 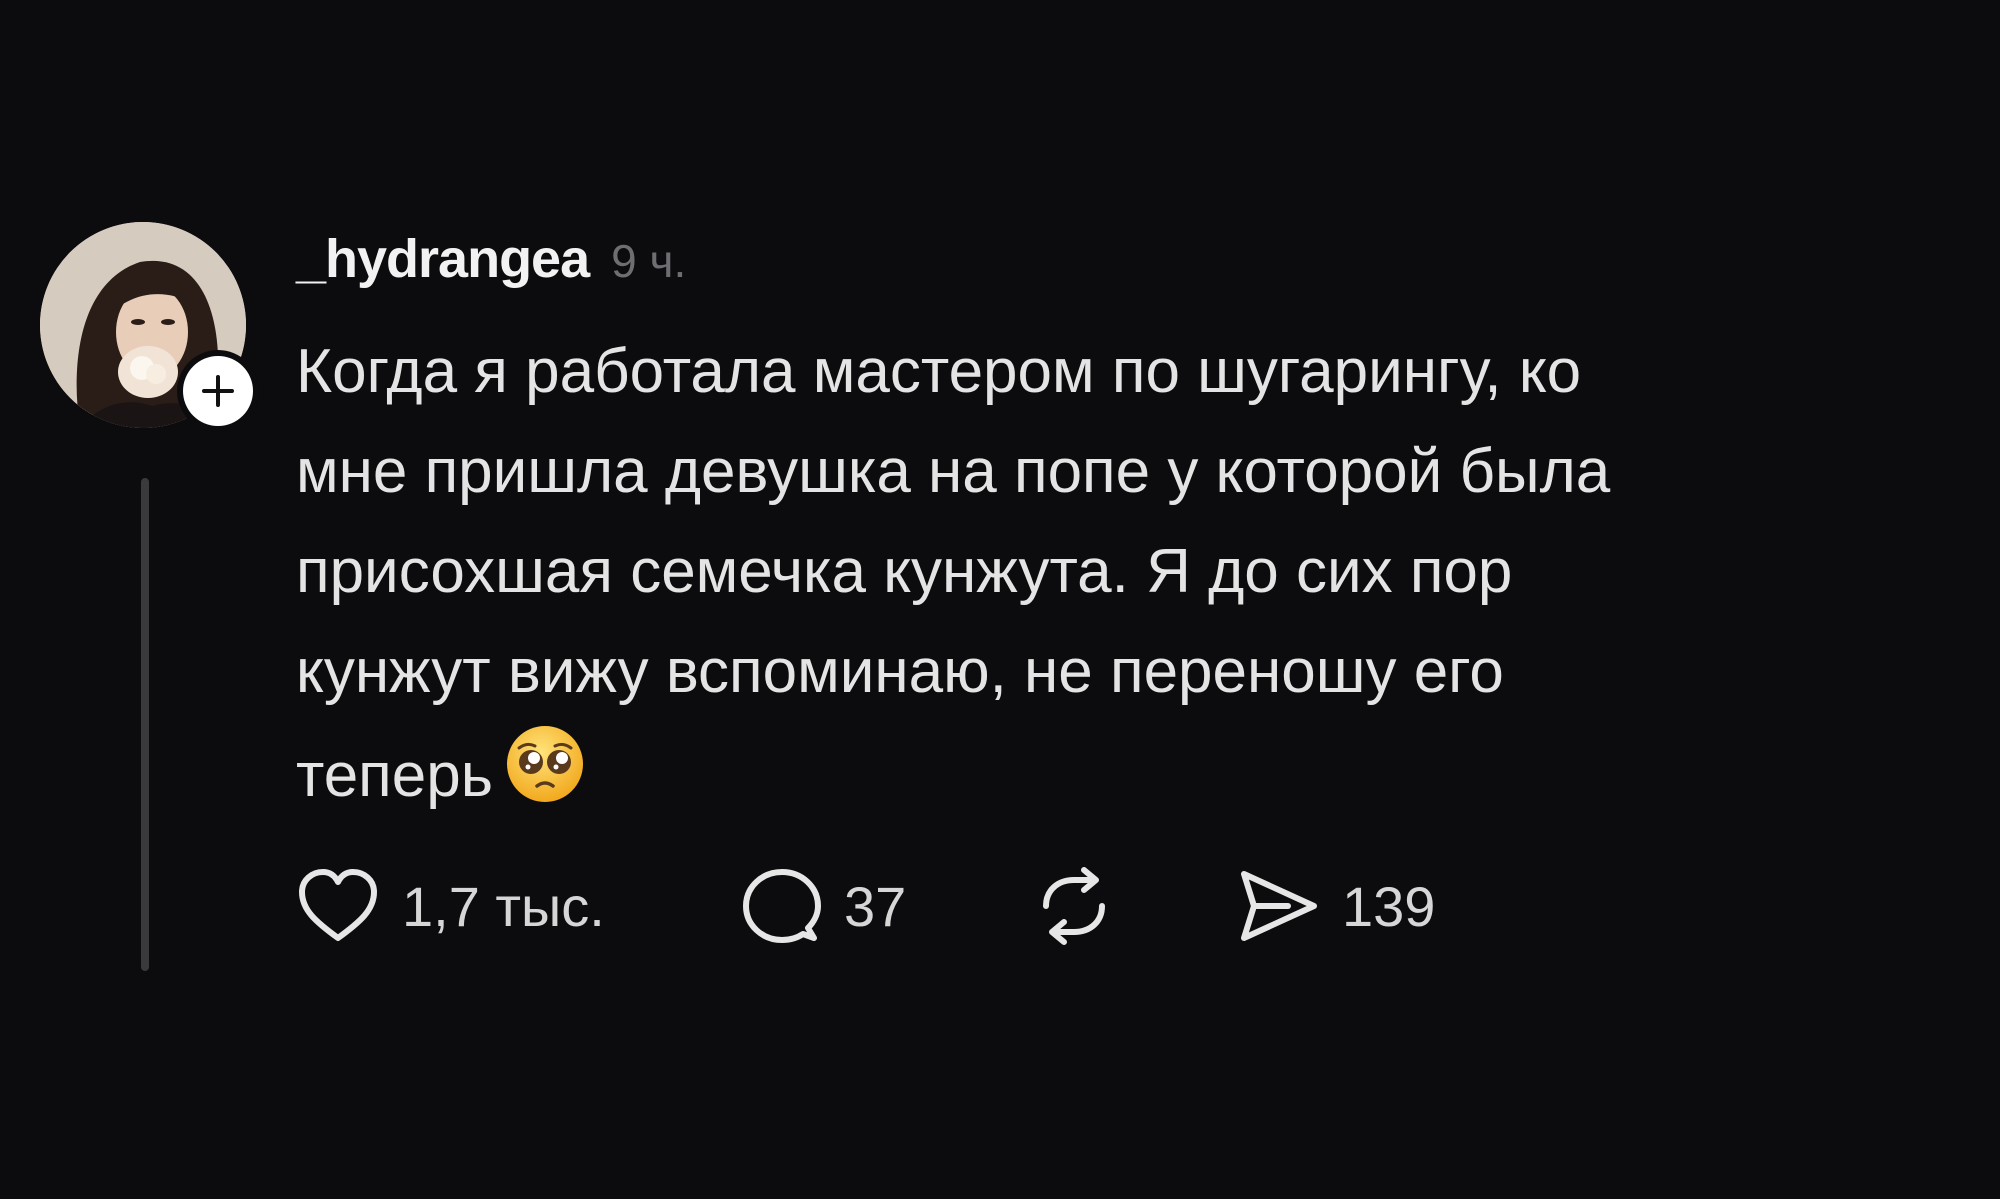 I want to click on comment-bubble-icon, so click(x=782, y=906).